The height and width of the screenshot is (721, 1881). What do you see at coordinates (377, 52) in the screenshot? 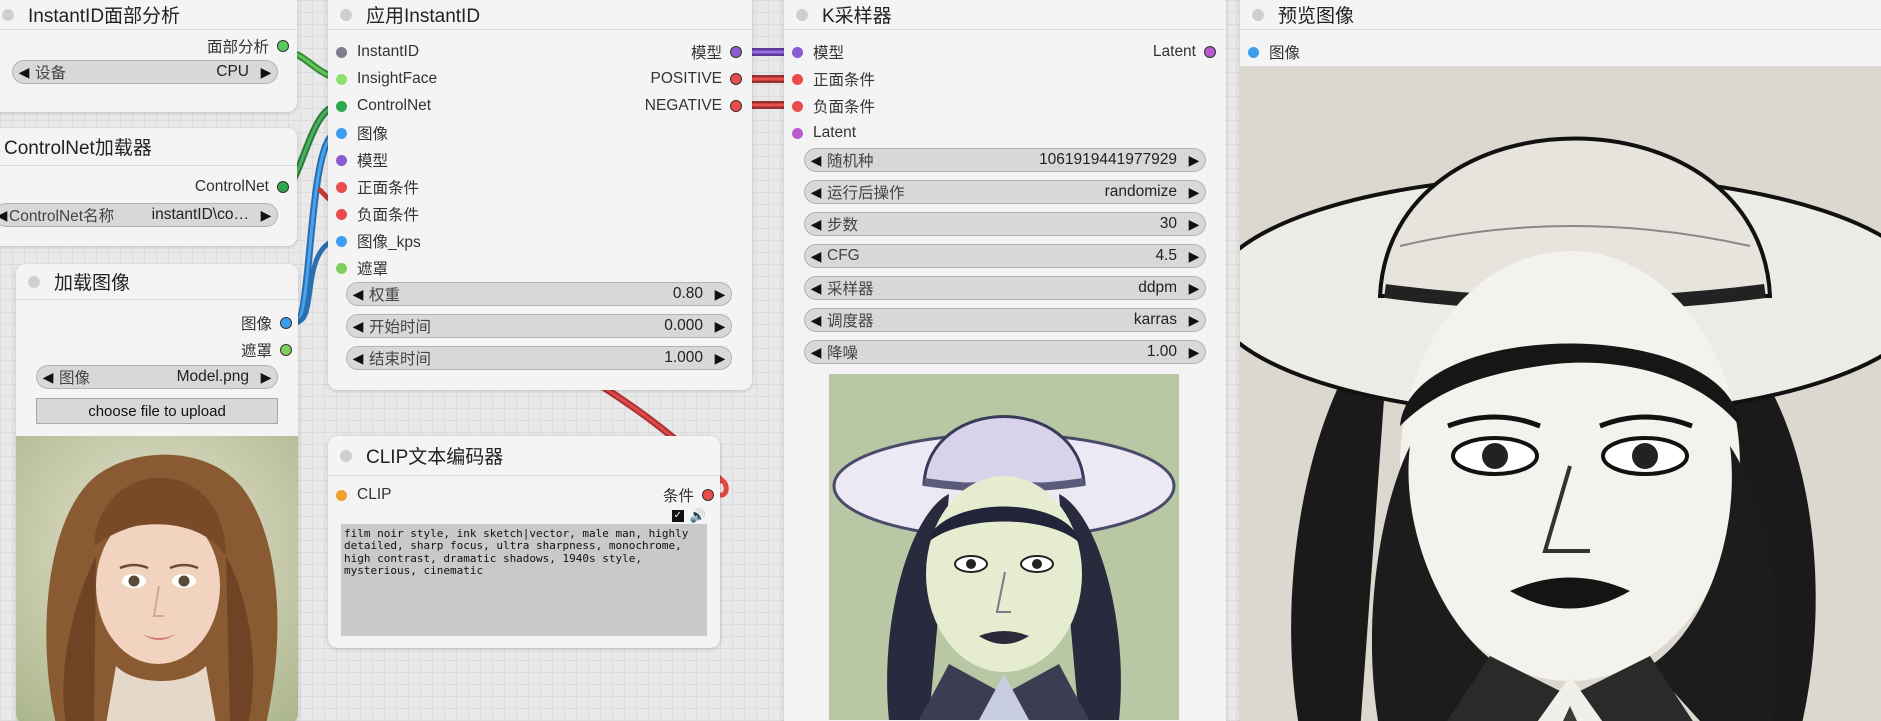
I see `input-instantid: InstantID` at bounding box center [377, 52].